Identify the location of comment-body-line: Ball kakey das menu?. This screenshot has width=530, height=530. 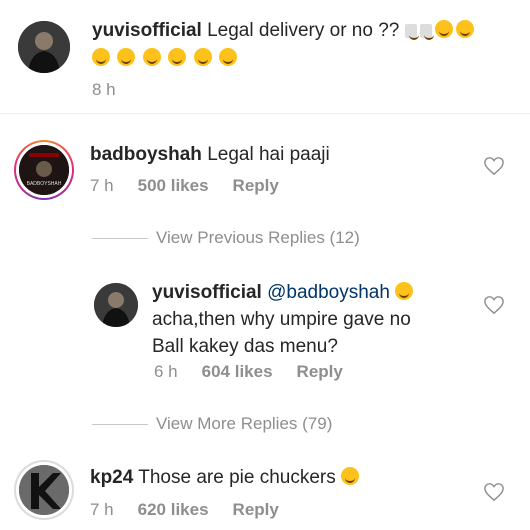
(245, 346).